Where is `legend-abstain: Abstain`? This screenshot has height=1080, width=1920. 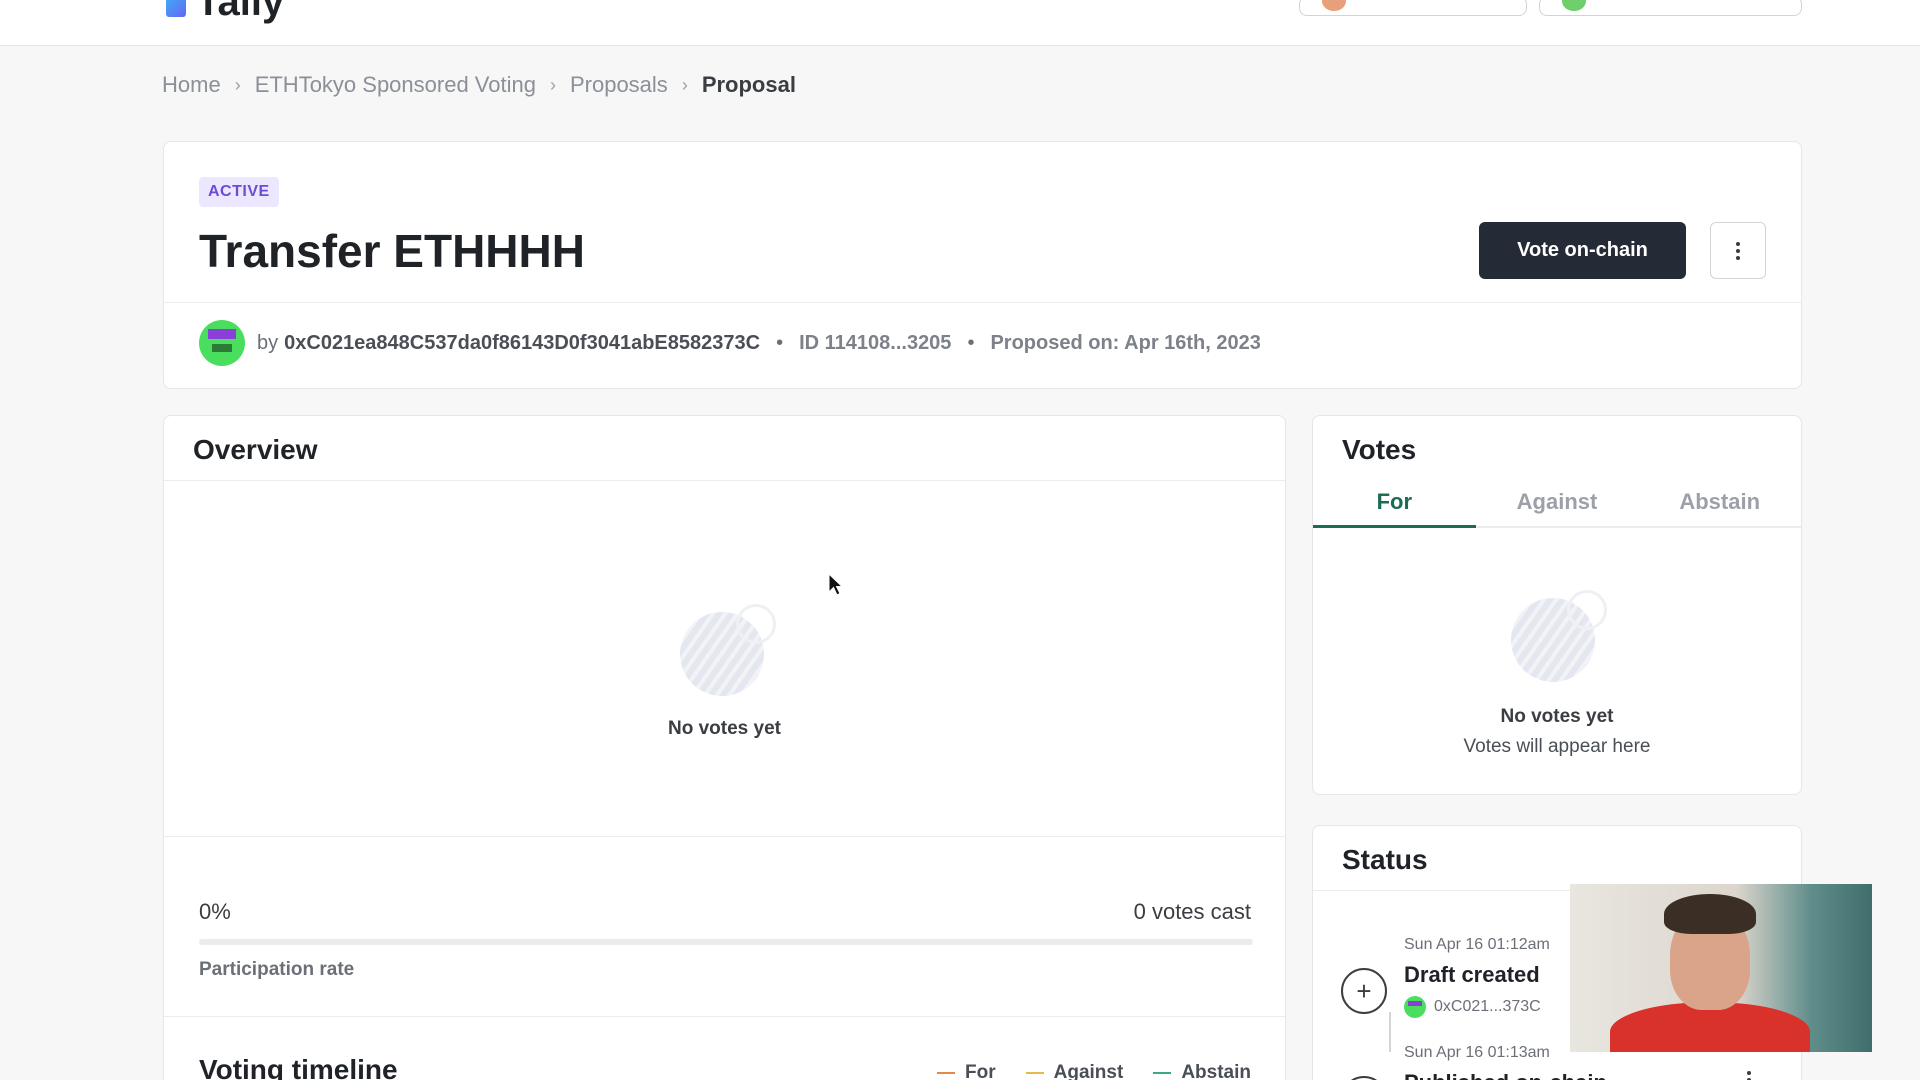 legend-abstain: Abstain is located at coordinates (1202, 1071).